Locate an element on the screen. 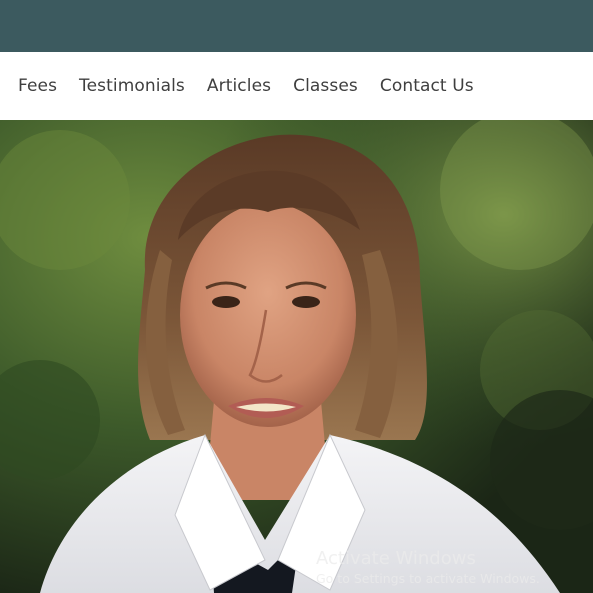 The image size is (593, 593). nav-item-contact-us: Contact Us is located at coordinates (427, 86).